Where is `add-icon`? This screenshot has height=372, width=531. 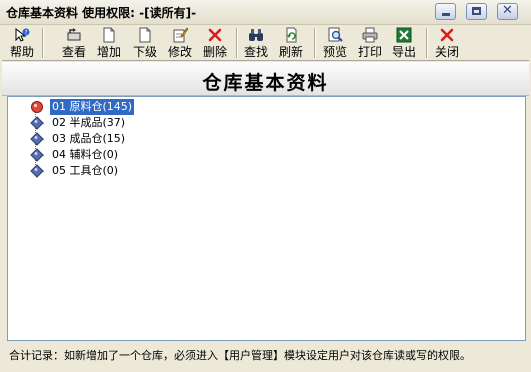 add-icon is located at coordinates (109, 35).